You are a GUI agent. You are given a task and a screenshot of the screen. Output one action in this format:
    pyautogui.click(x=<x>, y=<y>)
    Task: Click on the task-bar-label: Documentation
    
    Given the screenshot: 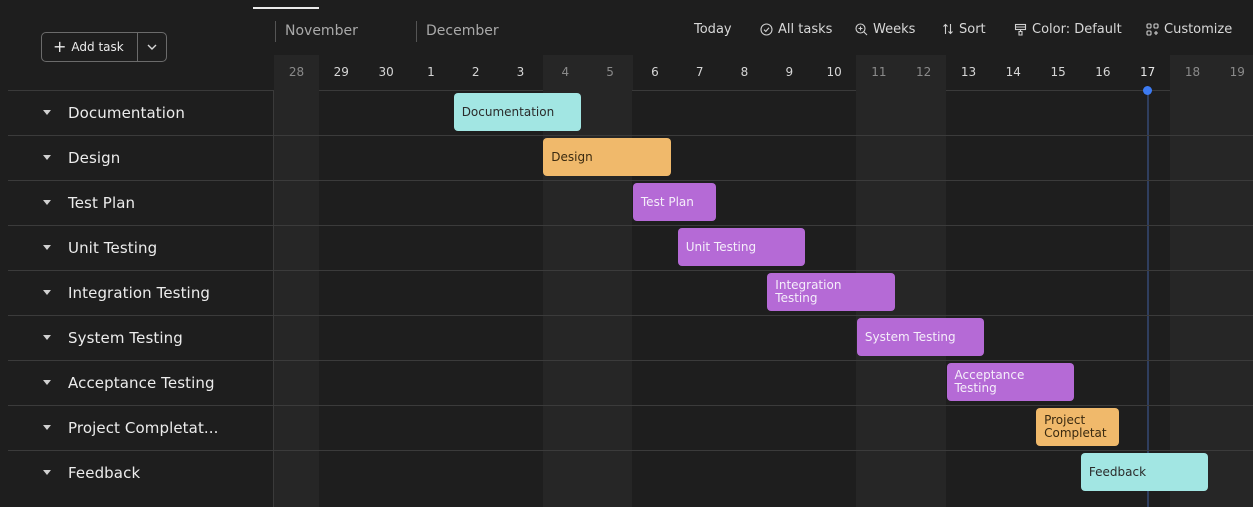 What is the action you would take?
    pyautogui.click(x=508, y=111)
    